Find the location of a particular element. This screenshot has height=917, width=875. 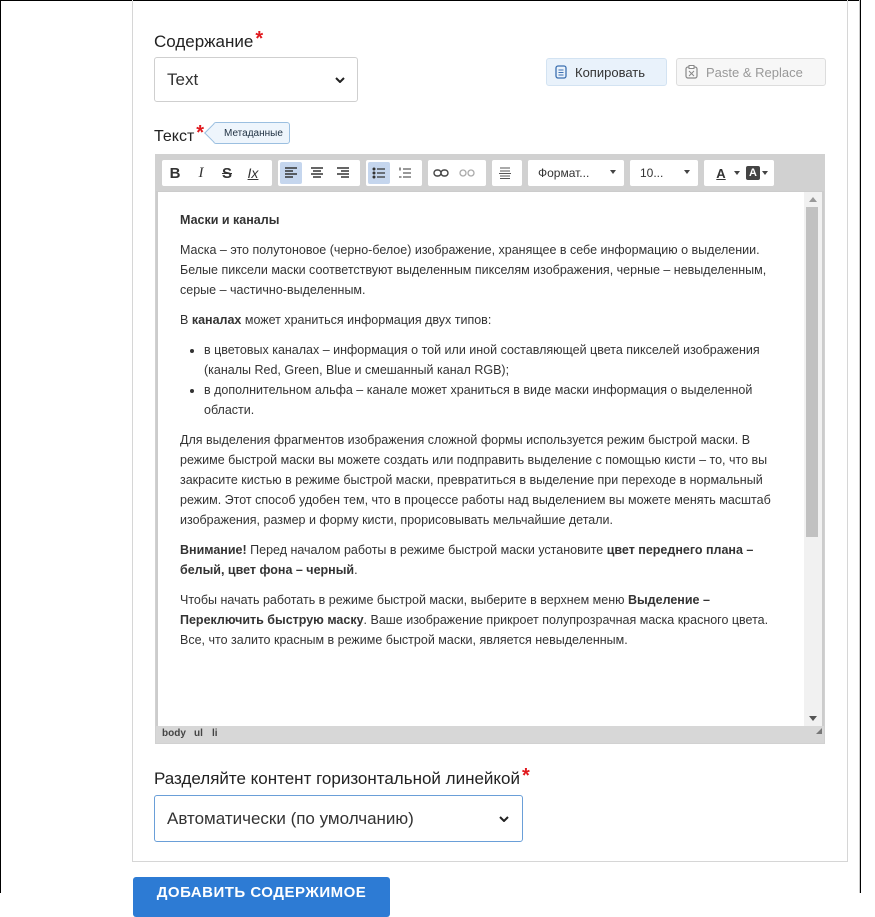

align-right-button is located at coordinates (343, 173).